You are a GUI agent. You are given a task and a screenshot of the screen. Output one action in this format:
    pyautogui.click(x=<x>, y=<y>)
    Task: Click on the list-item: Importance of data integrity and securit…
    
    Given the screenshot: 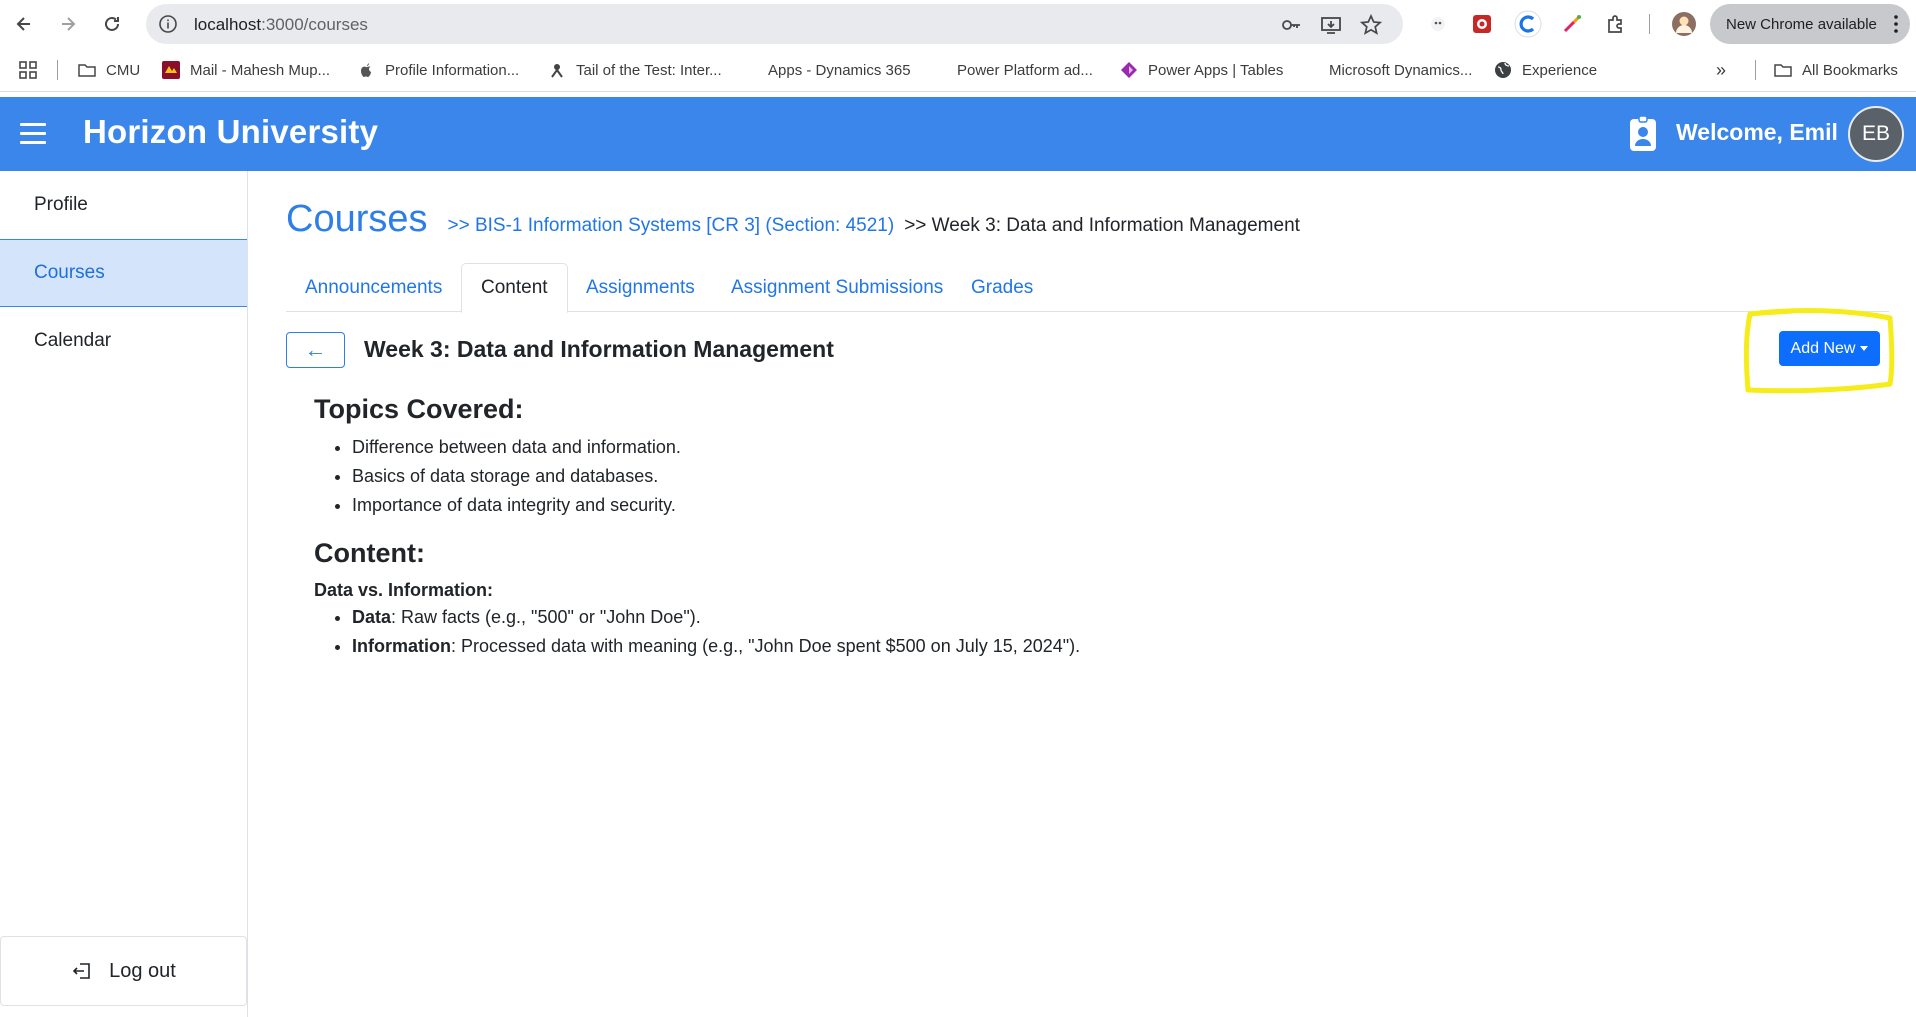 What is the action you would take?
    pyautogui.click(x=933, y=505)
    